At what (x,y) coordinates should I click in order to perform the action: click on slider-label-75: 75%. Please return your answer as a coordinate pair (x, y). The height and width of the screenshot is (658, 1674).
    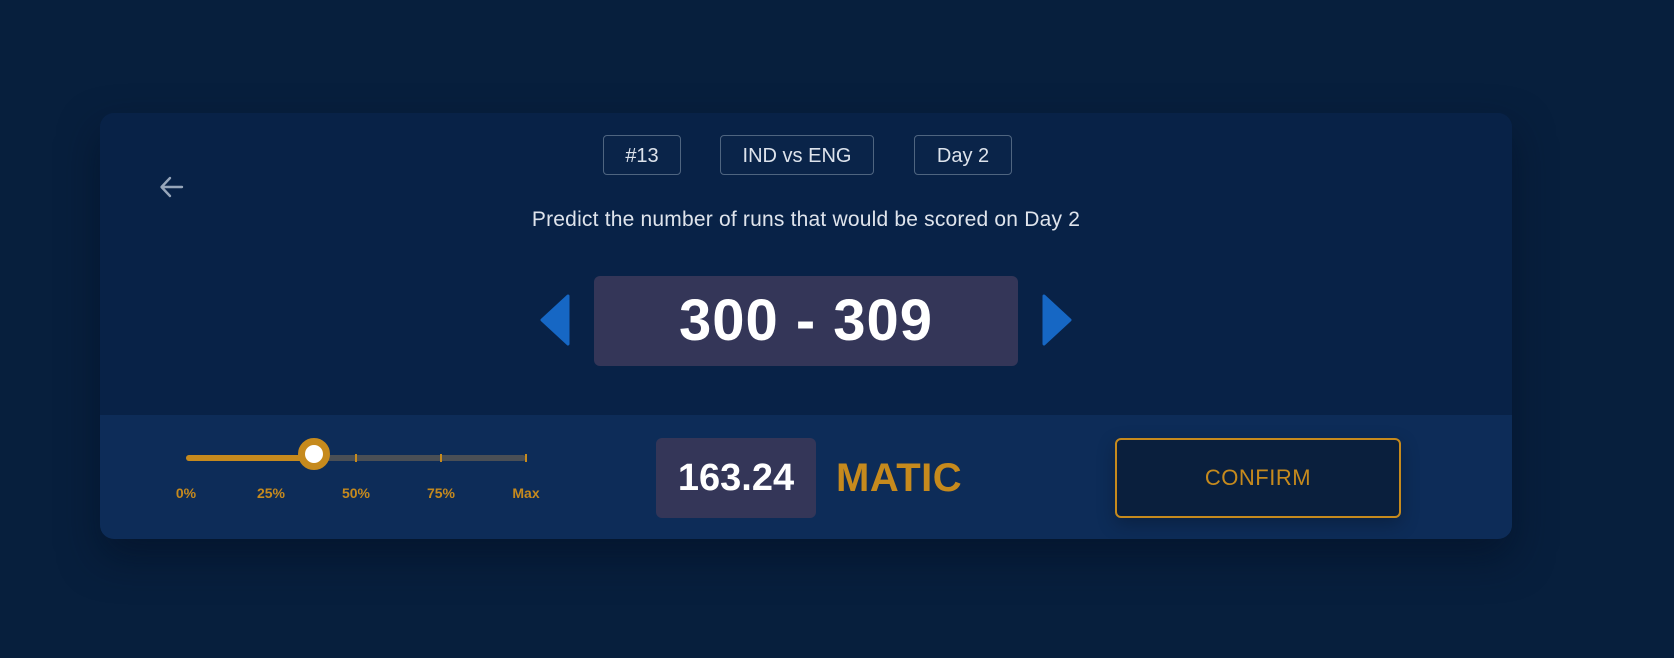
    Looking at the image, I should click on (441, 493).